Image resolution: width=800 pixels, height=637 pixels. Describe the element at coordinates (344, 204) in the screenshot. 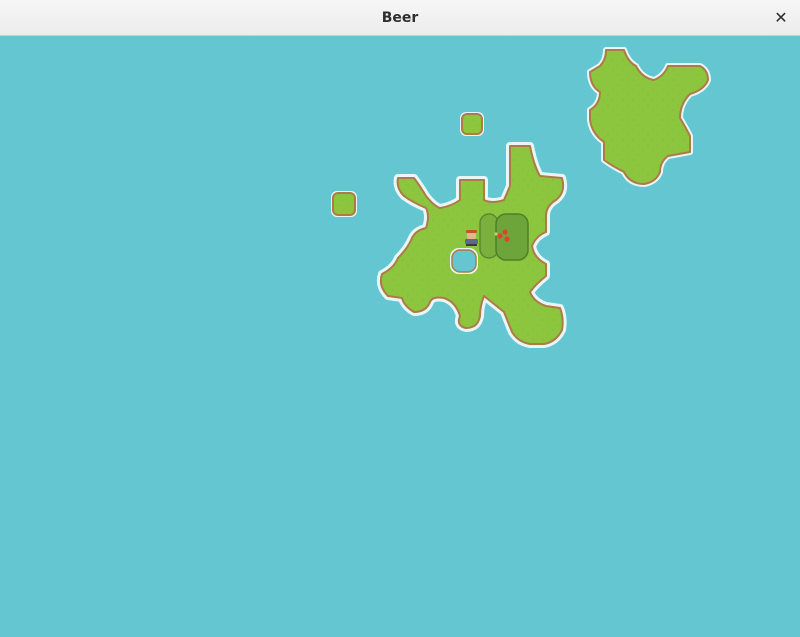

I see `small-island-west` at that location.